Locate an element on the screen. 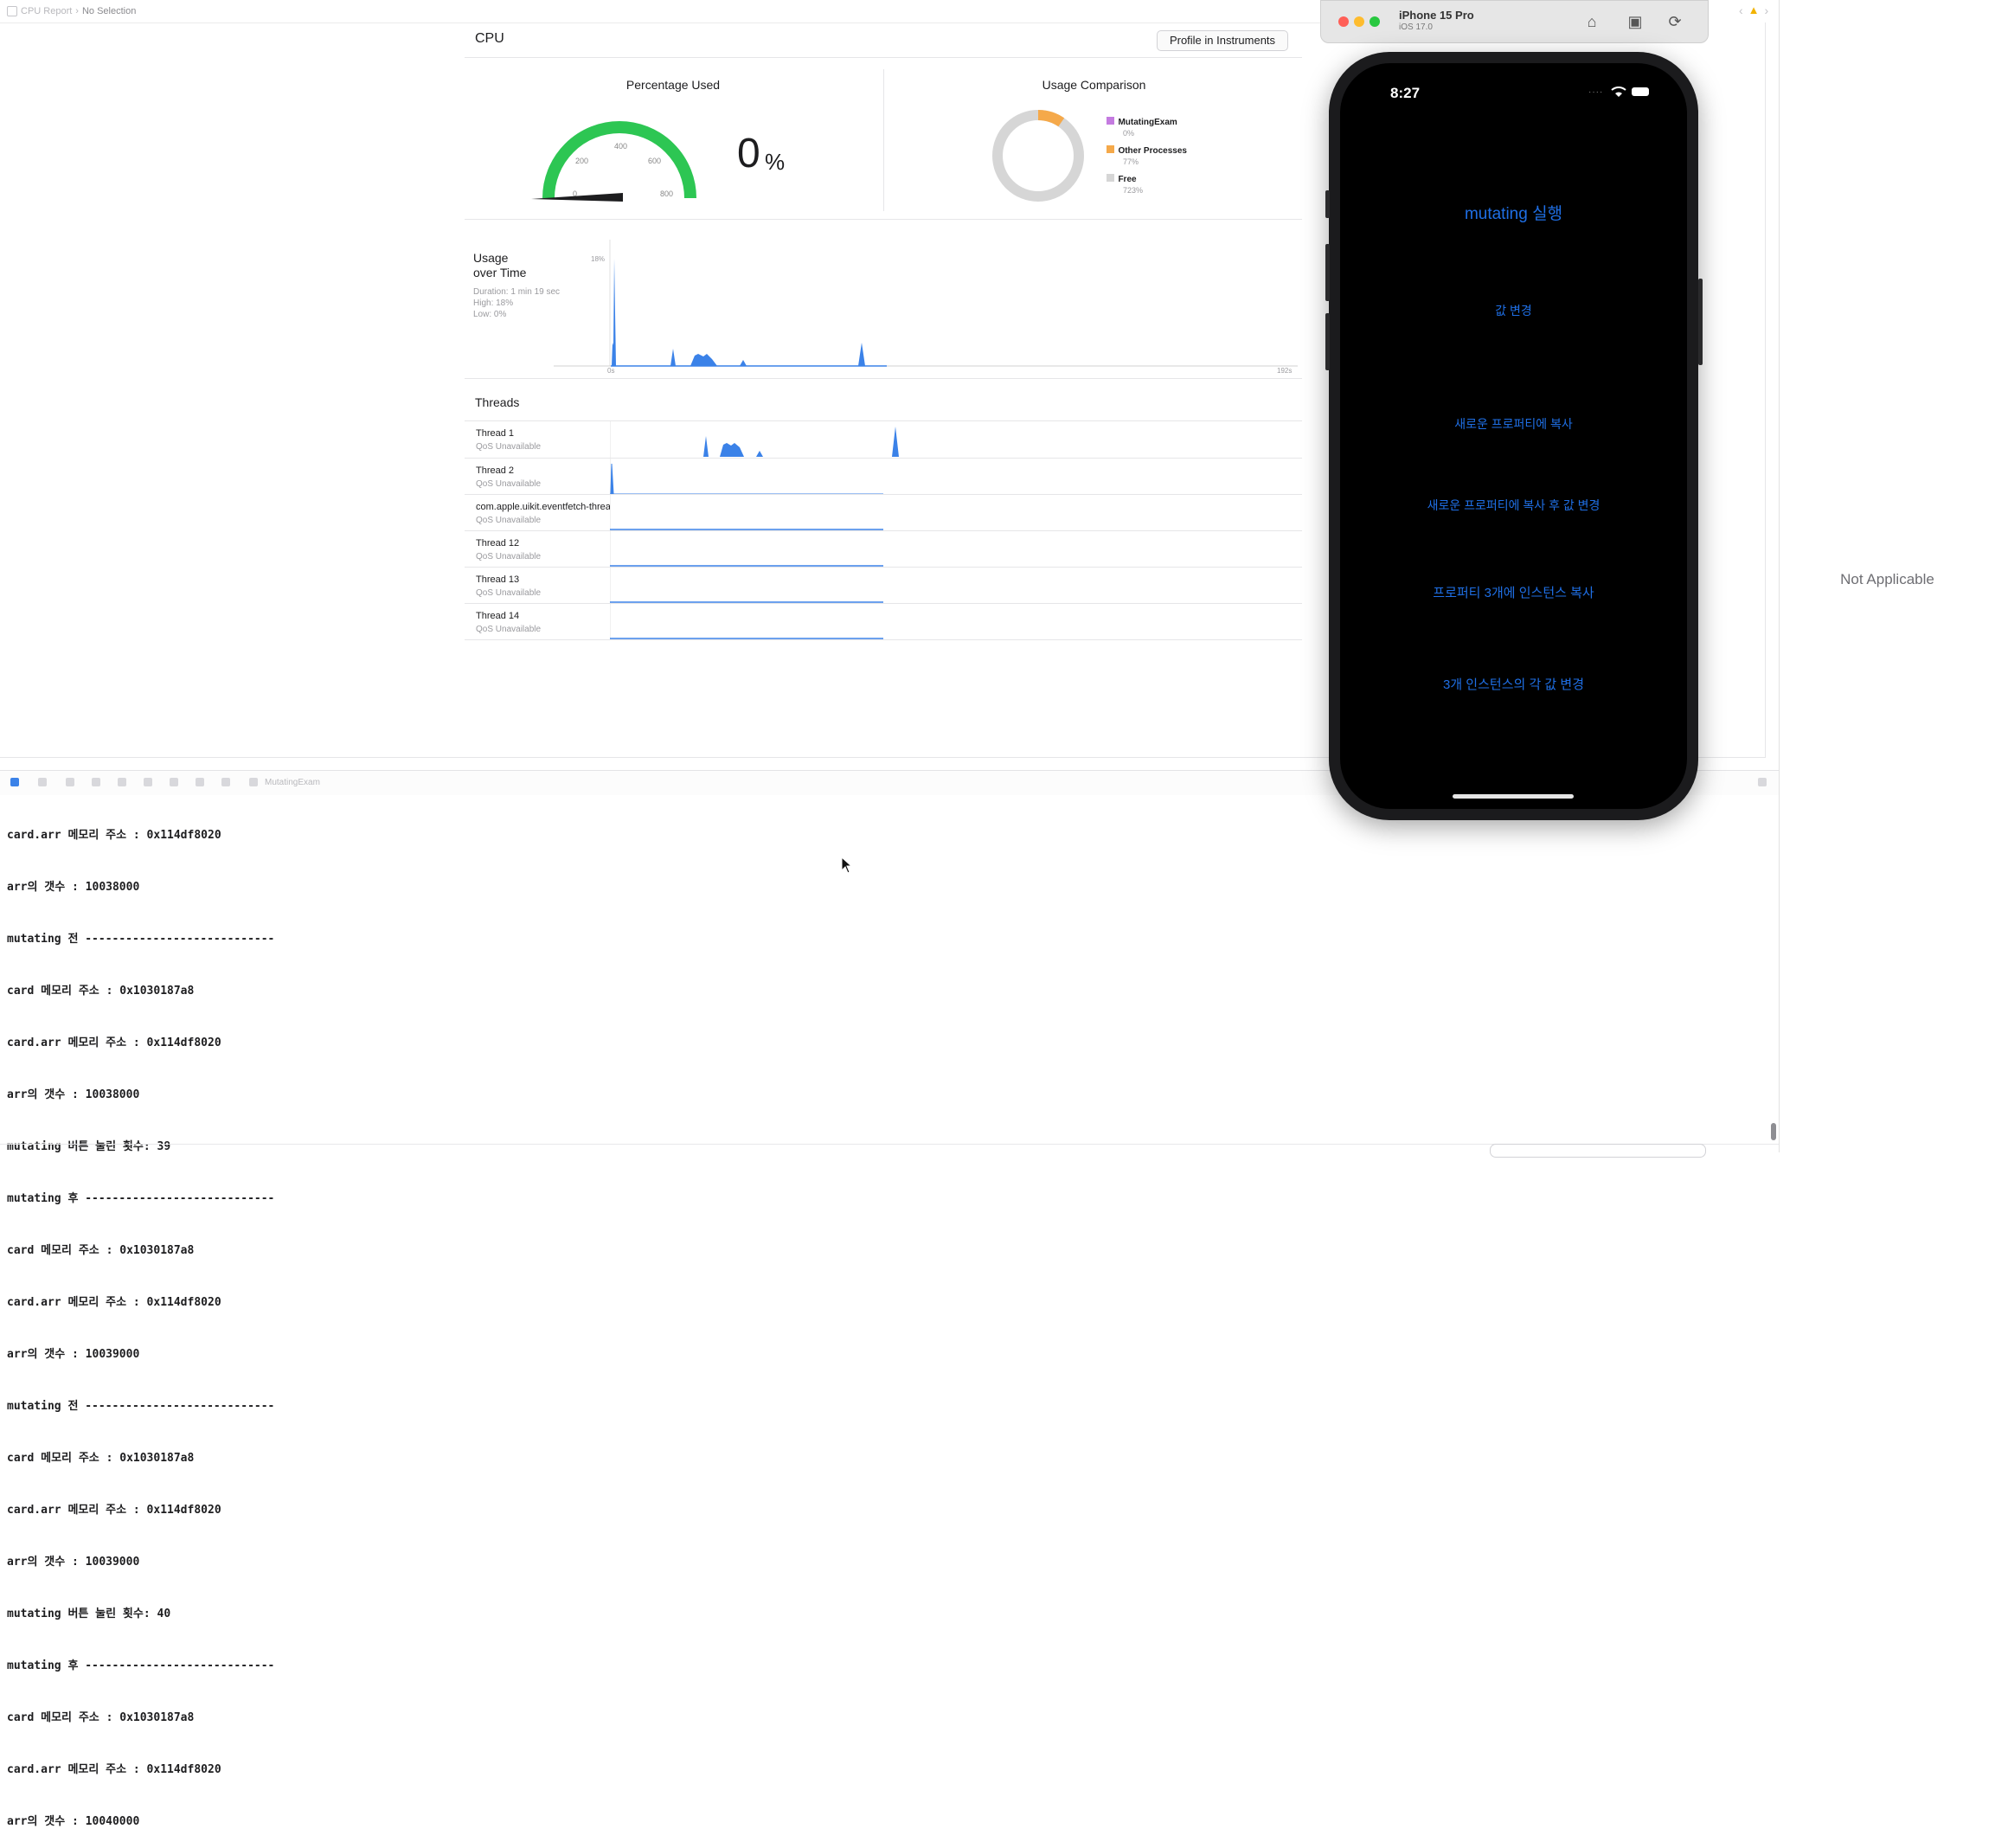 The height and width of the screenshot is (1848, 1995). cpu-gauge: 200 400 600 800 0 is located at coordinates (613, 162).